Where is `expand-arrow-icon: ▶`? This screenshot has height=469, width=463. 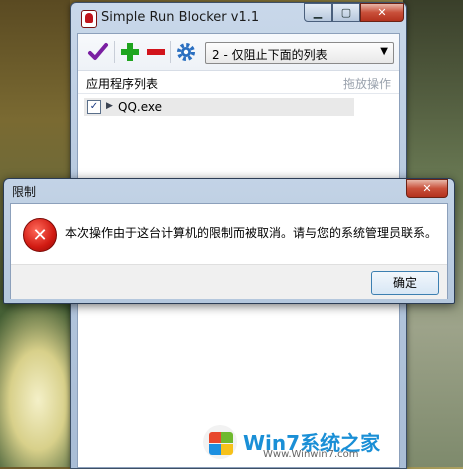
expand-arrow-icon: ▶ is located at coordinates (109, 106).